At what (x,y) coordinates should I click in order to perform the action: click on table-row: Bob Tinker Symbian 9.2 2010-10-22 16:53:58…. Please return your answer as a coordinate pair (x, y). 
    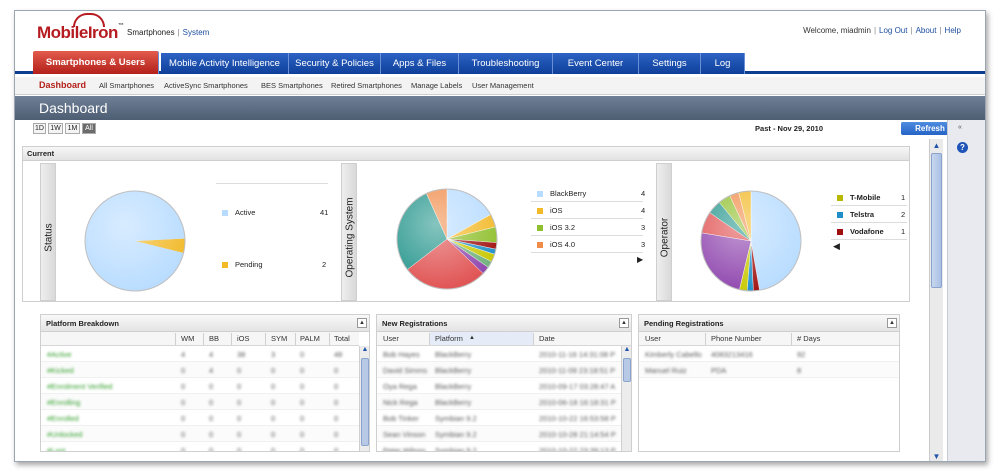
    Looking at the image, I should click on (499, 418).